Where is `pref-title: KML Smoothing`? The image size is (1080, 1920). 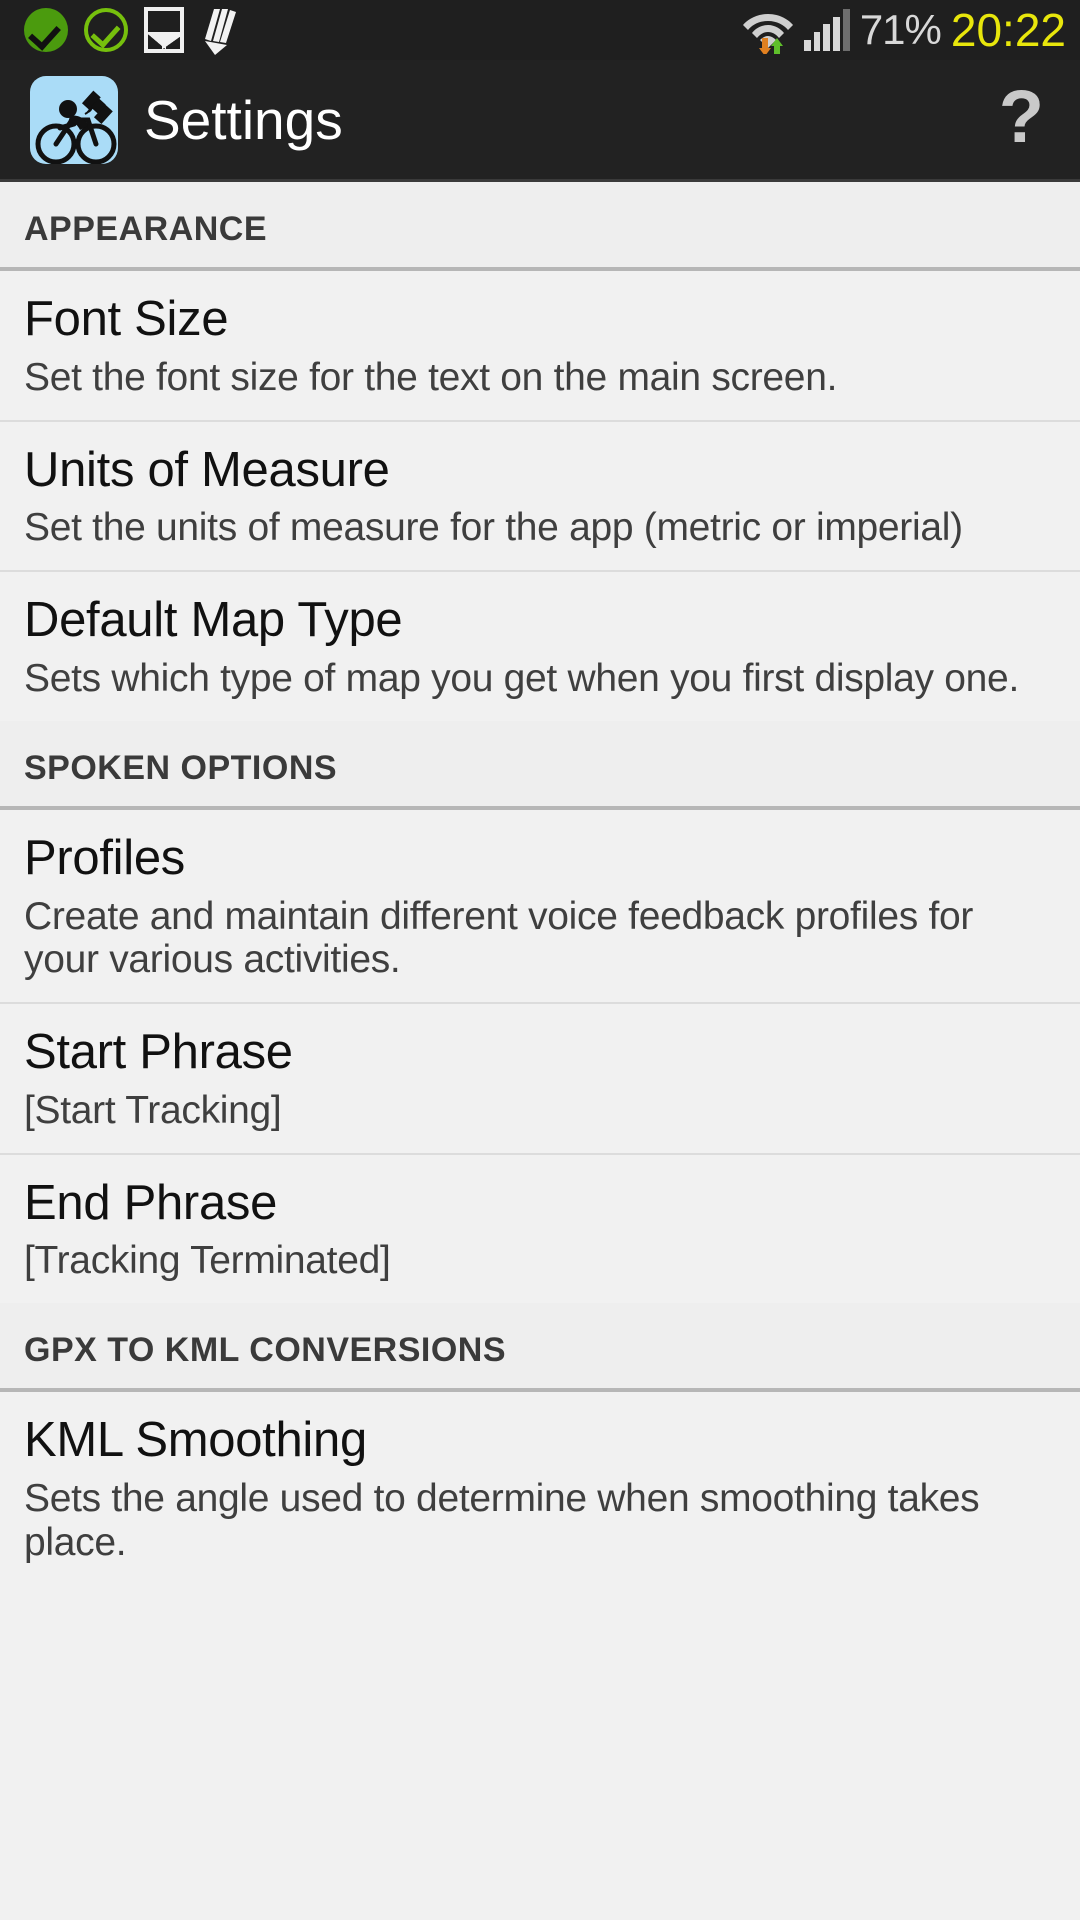 pref-title: KML Smoothing is located at coordinates (195, 1440).